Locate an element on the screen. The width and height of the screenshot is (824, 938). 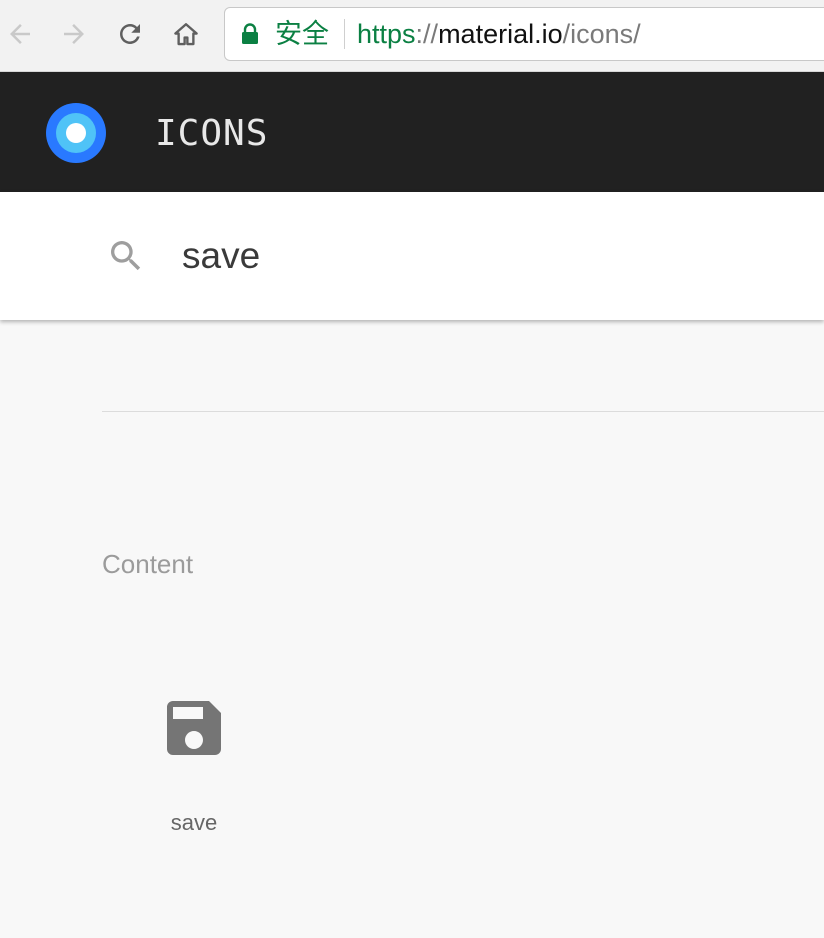
save-icon is located at coordinates (194, 728).